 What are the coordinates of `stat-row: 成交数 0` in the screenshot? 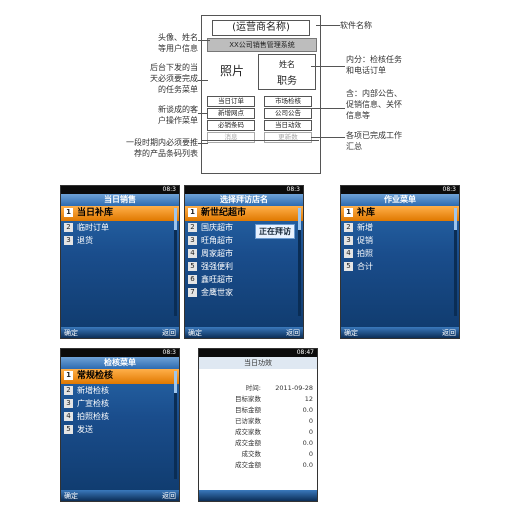 It's located at (277, 454).